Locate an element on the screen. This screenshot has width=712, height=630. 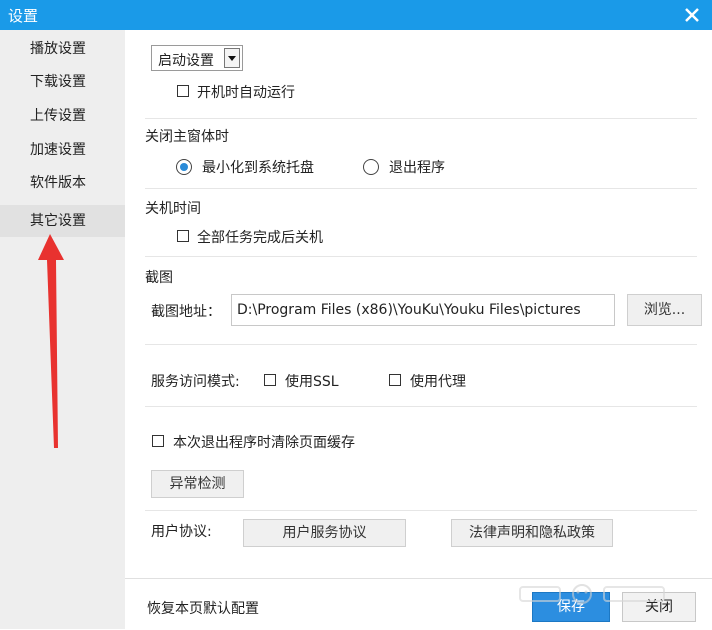
ssl-label: 使用SSL is located at coordinates (312, 382).